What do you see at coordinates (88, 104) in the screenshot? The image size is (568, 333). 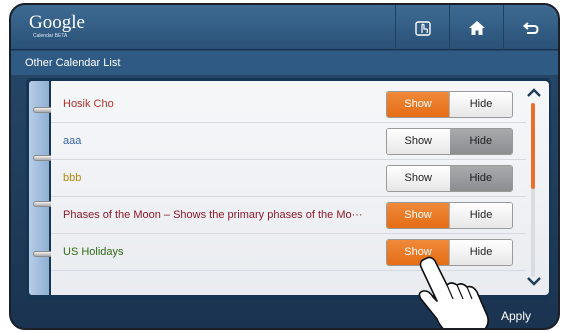 I see `calendar-name: Hosik Cho` at bounding box center [88, 104].